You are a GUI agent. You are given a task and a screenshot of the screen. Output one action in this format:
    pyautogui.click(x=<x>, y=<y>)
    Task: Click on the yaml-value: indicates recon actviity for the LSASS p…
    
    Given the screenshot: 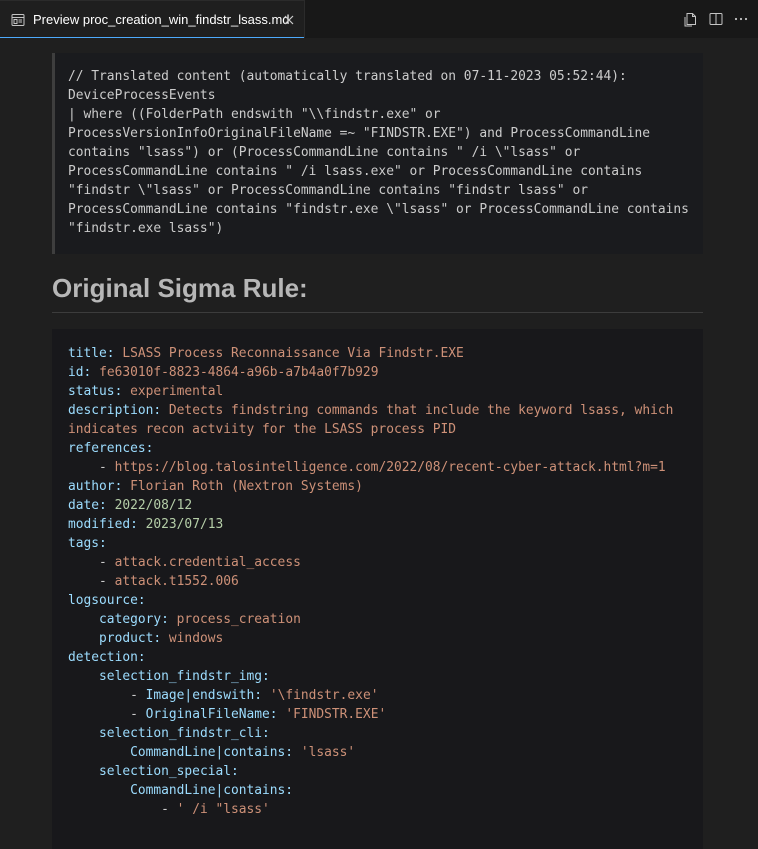 What is the action you would take?
    pyautogui.click(x=262, y=429)
    